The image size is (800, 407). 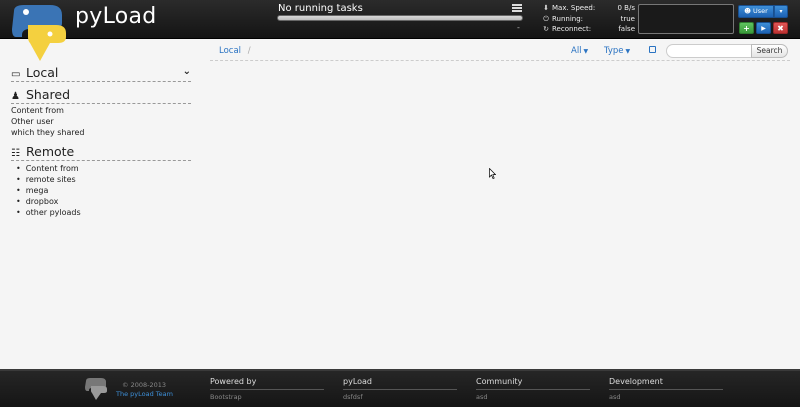 What do you see at coordinates (780, 28) in the screenshot?
I see `stop-button: ✖` at bounding box center [780, 28].